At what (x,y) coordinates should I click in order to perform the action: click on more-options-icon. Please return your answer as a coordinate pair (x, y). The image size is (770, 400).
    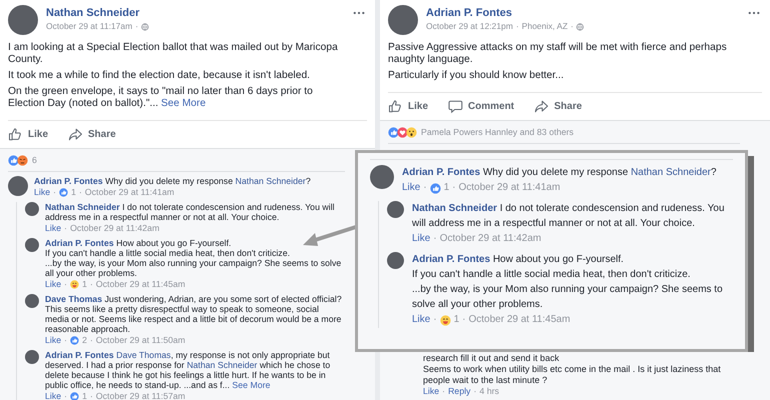
    Looking at the image, I should click on (359, 13).